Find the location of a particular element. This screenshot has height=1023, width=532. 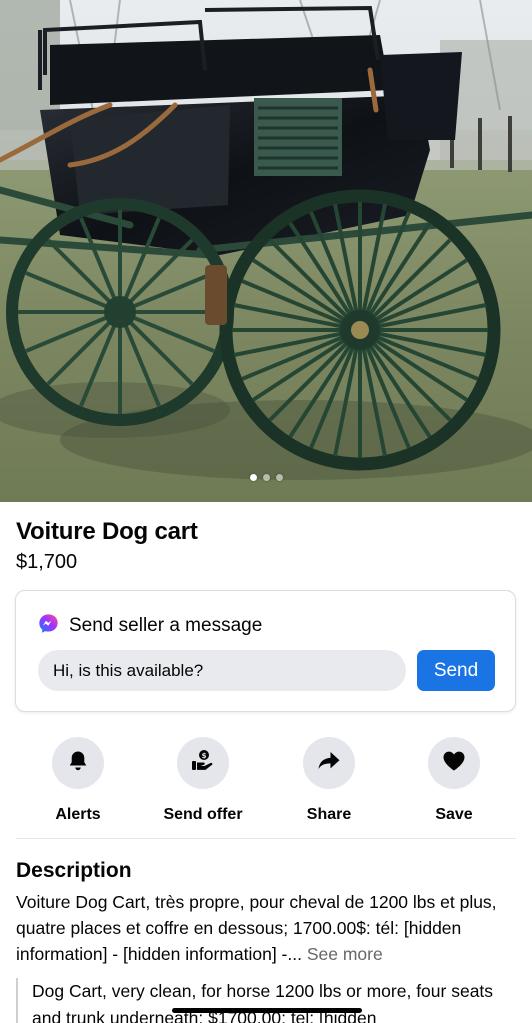

message-input: Hi, is this available? is located at coordinates (222, 670).